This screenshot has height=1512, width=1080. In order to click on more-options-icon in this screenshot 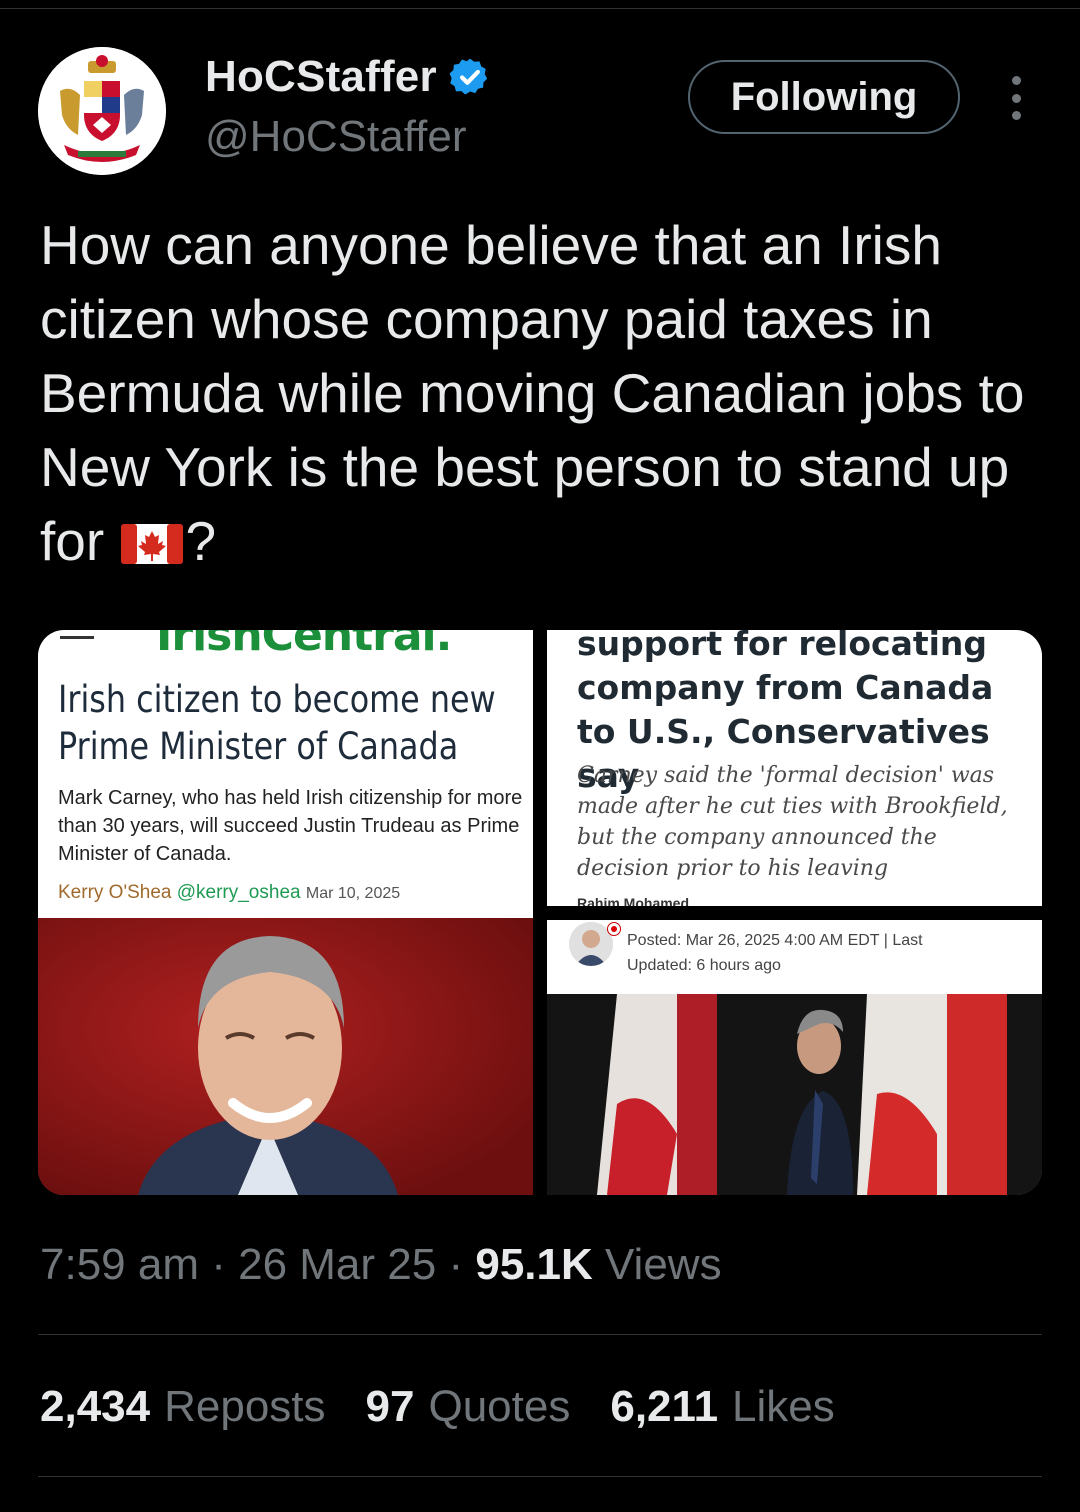, I will do `click(1016, 98)`.